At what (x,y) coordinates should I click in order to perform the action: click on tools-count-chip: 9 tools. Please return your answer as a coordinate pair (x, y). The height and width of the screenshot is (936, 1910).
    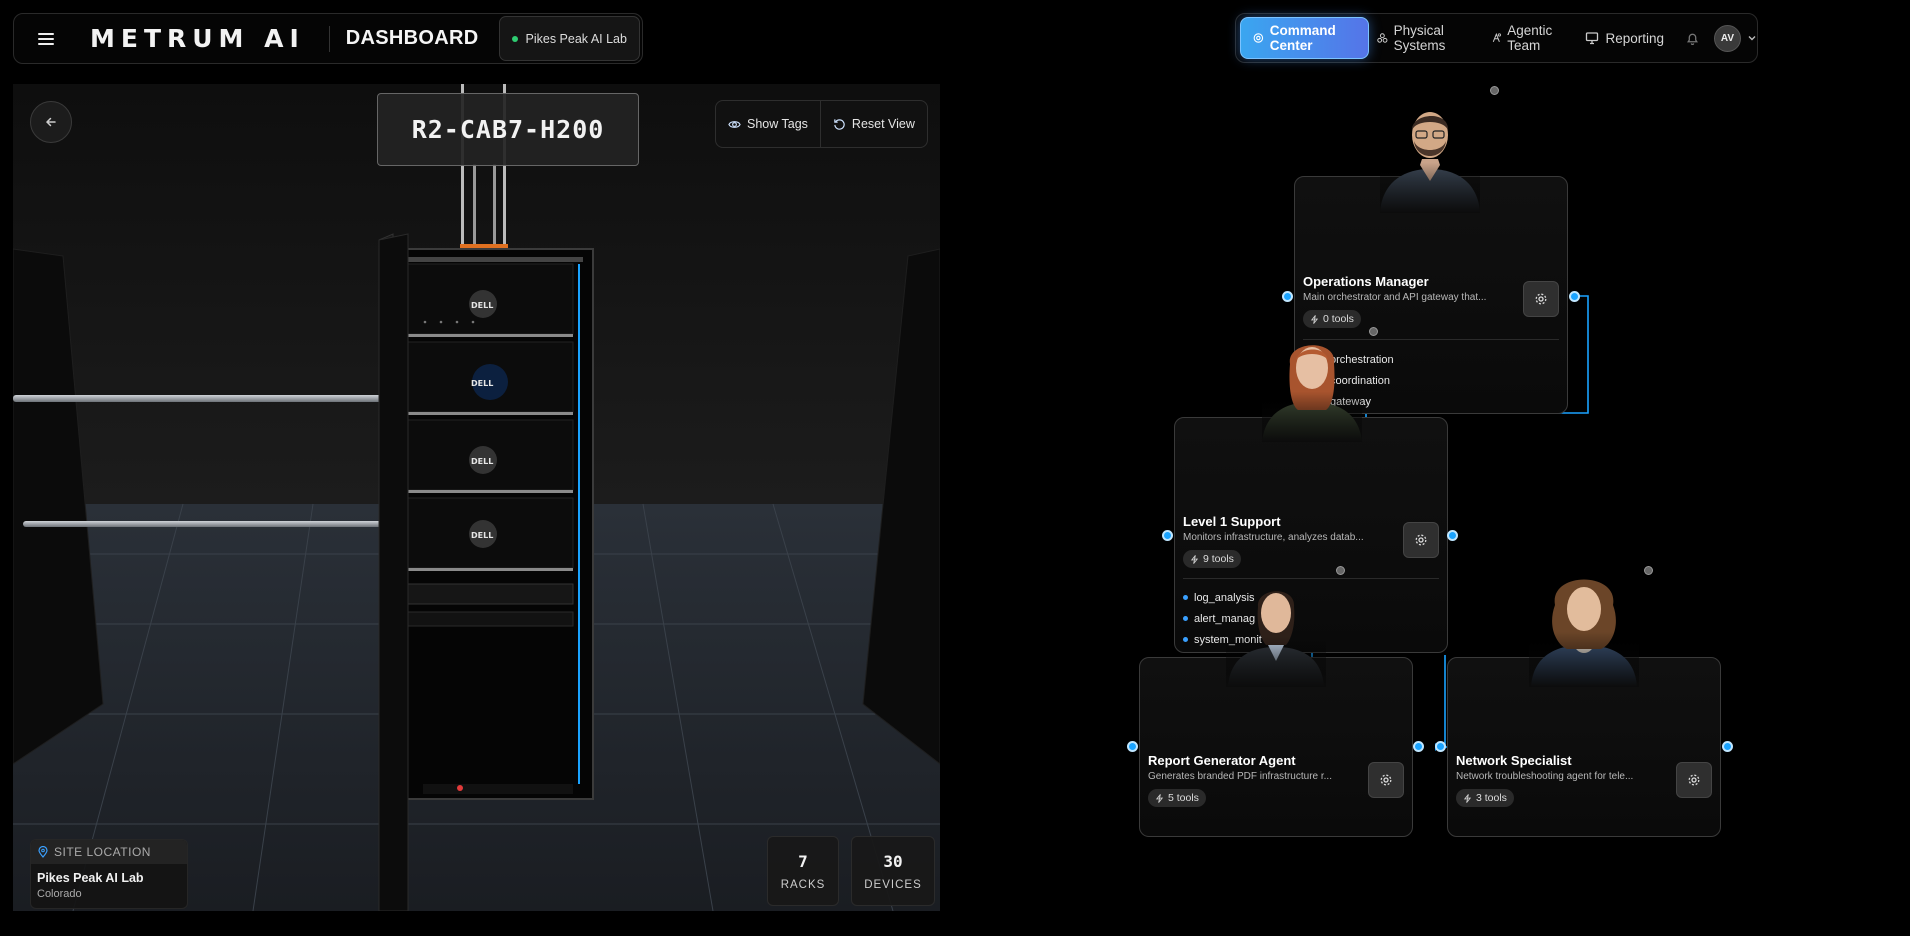
    Looking at the image, I should click on (1212, 559).